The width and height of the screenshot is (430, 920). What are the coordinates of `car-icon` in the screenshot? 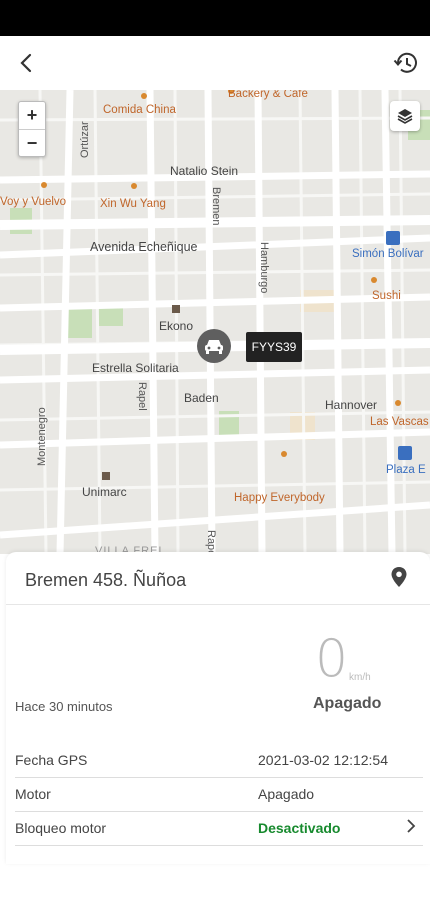 It's located at (214, 347).